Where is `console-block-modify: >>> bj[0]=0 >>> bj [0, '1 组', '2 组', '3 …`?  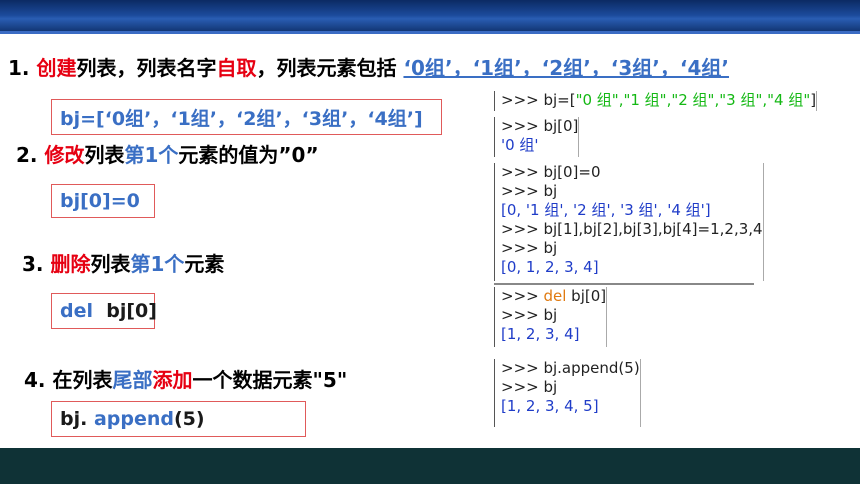 console-block-modify: >>> bj[0]=0 >>> bj [0, '1 组', '2 组', '3 … is located at coordinates (629, 222).